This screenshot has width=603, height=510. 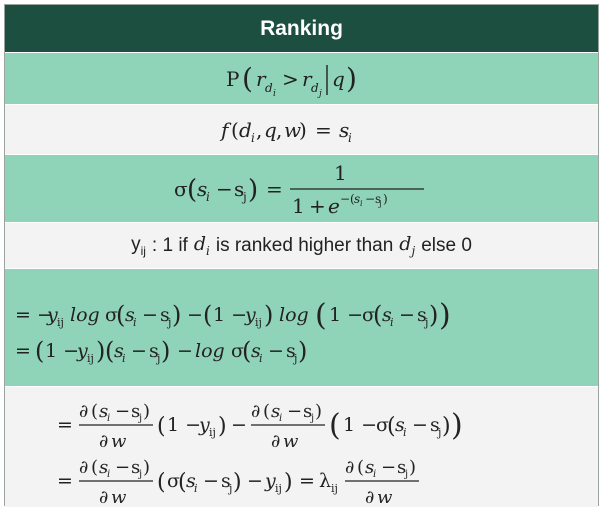 What do you see at coordinates (201, 245) in the screenshot?
I see `di-symbol: di` at bounding box center [201, 245].